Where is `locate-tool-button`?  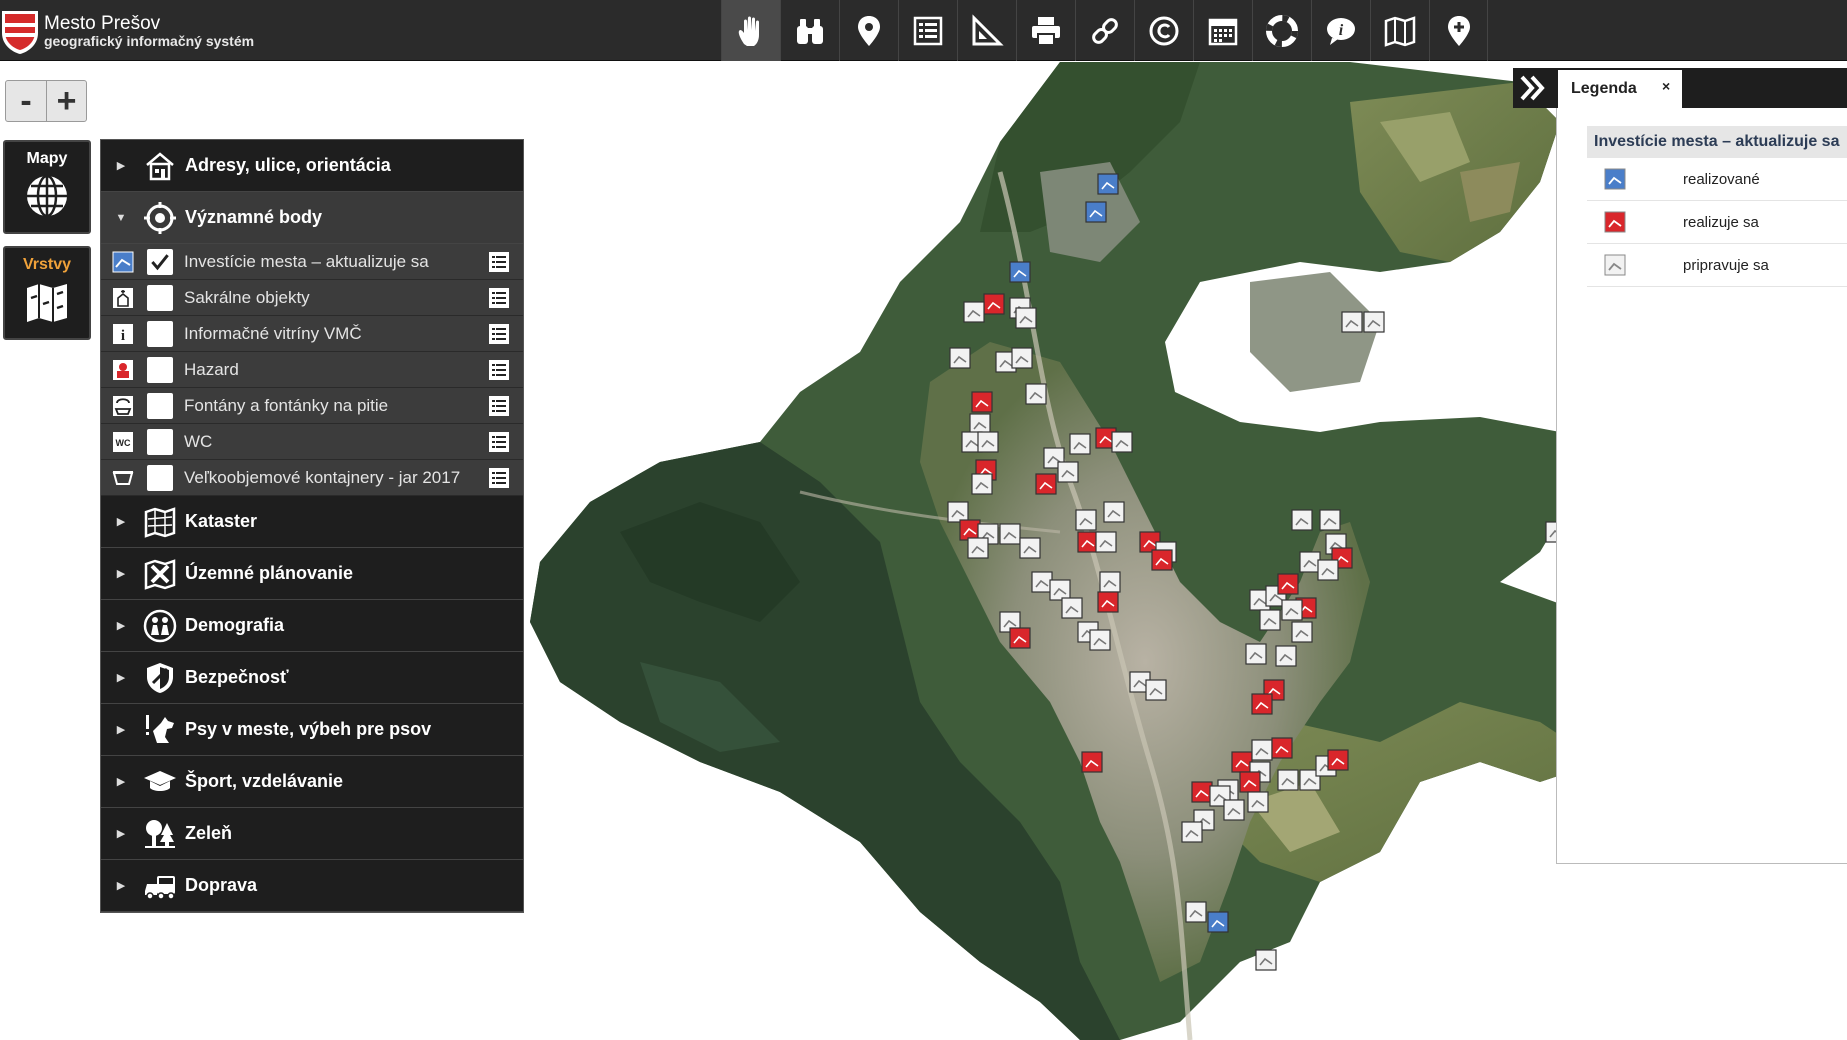 locate-tool-button is located at coordinates (868, 30).